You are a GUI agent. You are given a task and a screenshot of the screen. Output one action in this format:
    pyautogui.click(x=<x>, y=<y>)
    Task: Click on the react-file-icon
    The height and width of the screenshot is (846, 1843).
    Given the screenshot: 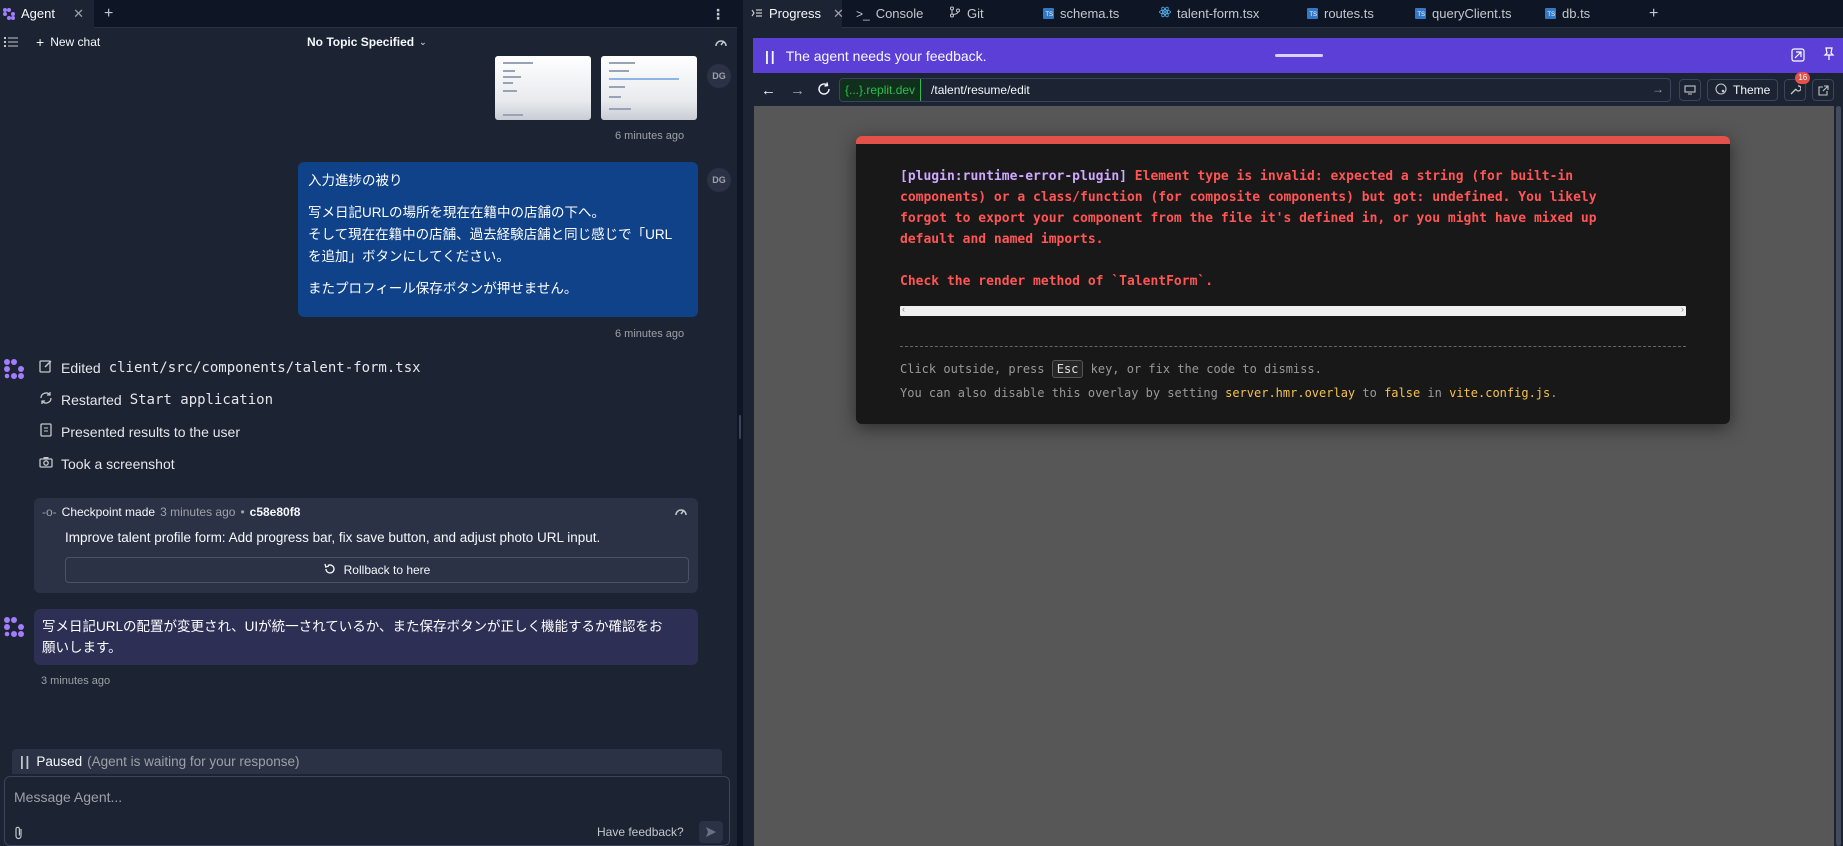 What is the action you would take?
    pyautogui.click(x=1165, y=13)
    